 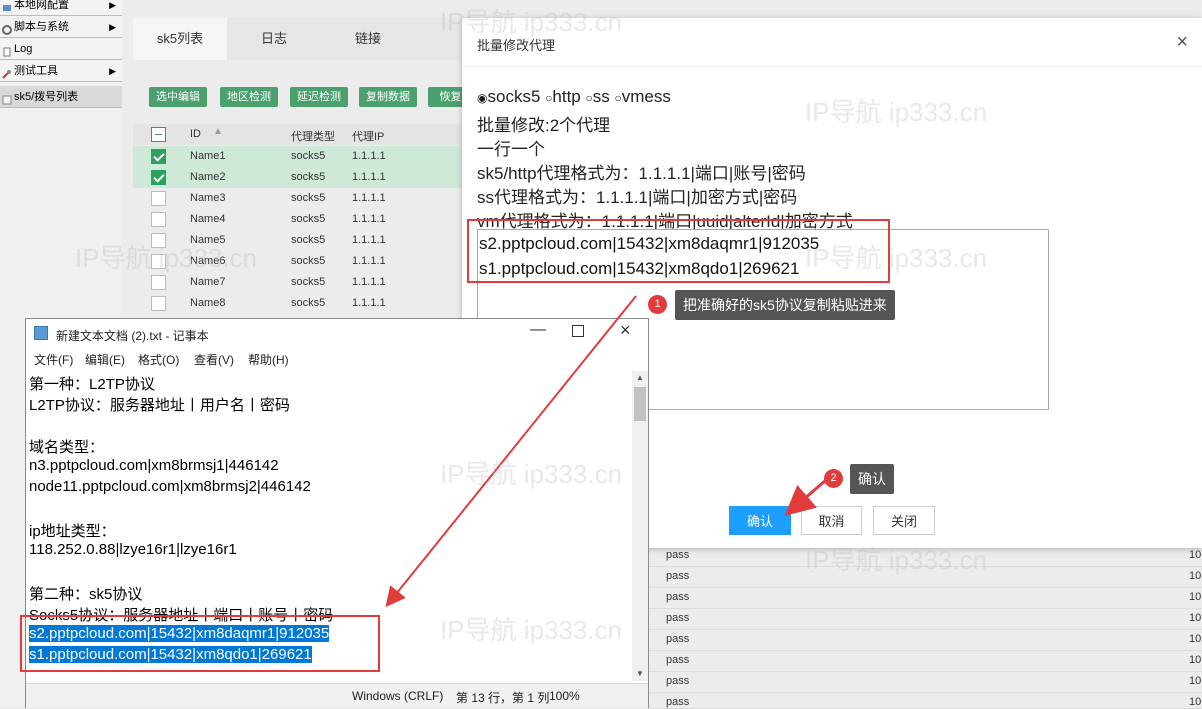 What do you see at coordinates (805, 497) in the screenshot?
I see `arrow-to-confirm-icon` at bounding box center [805, 497].